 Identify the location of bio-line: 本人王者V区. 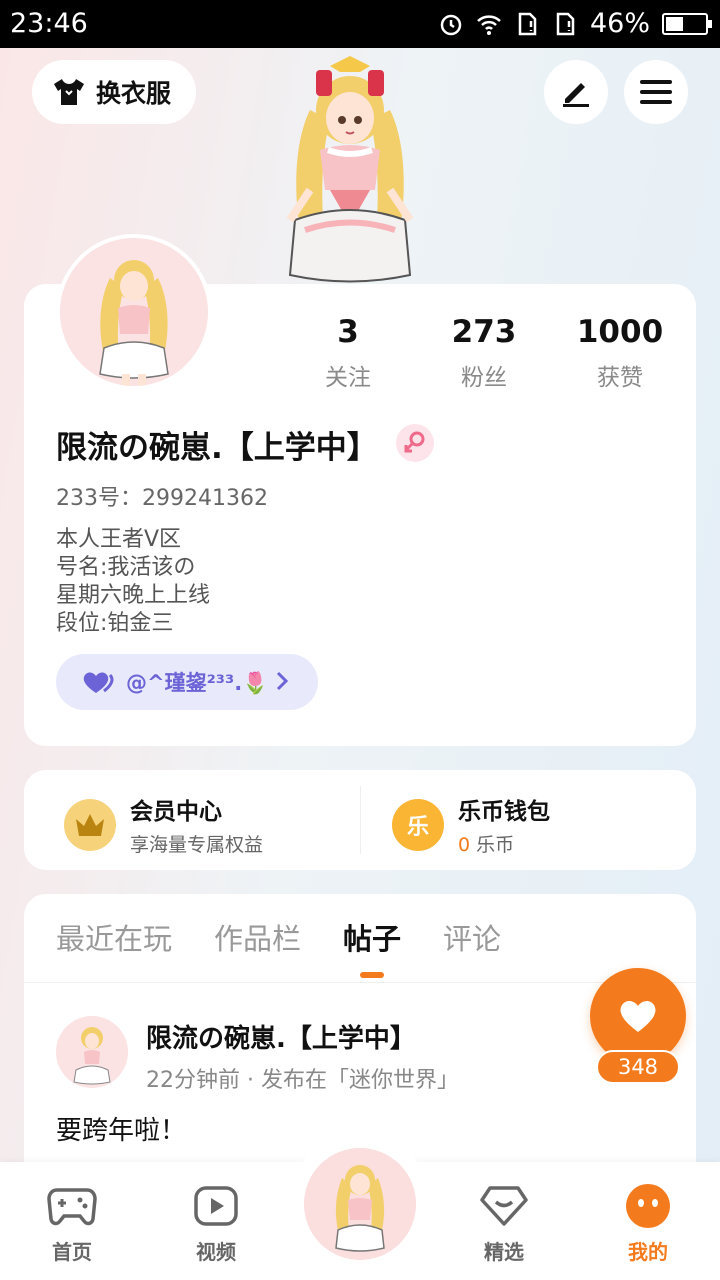
(119, 539).